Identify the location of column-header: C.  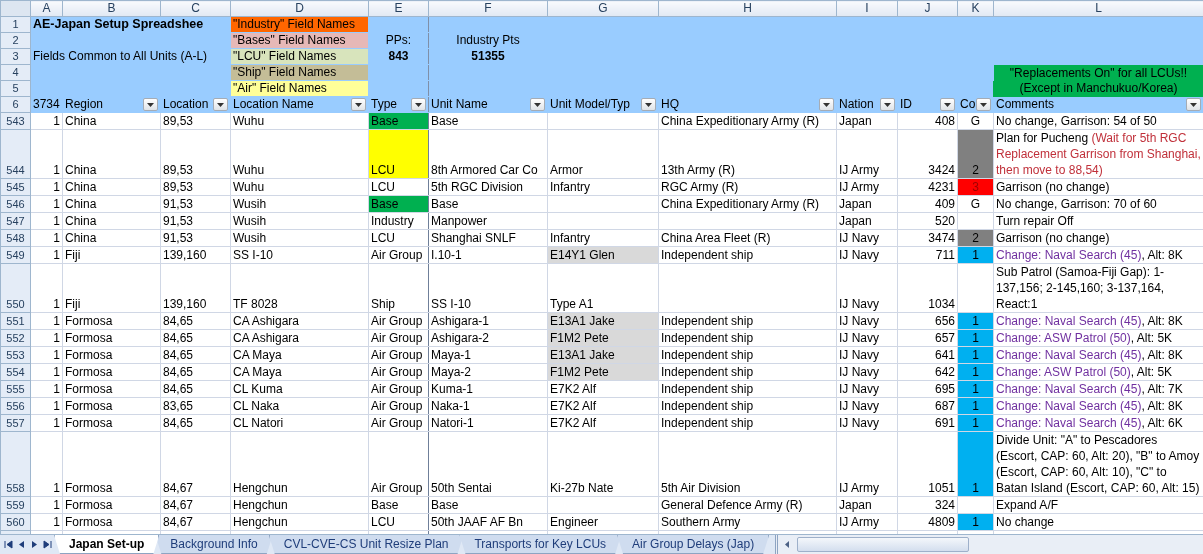
(195, 8).